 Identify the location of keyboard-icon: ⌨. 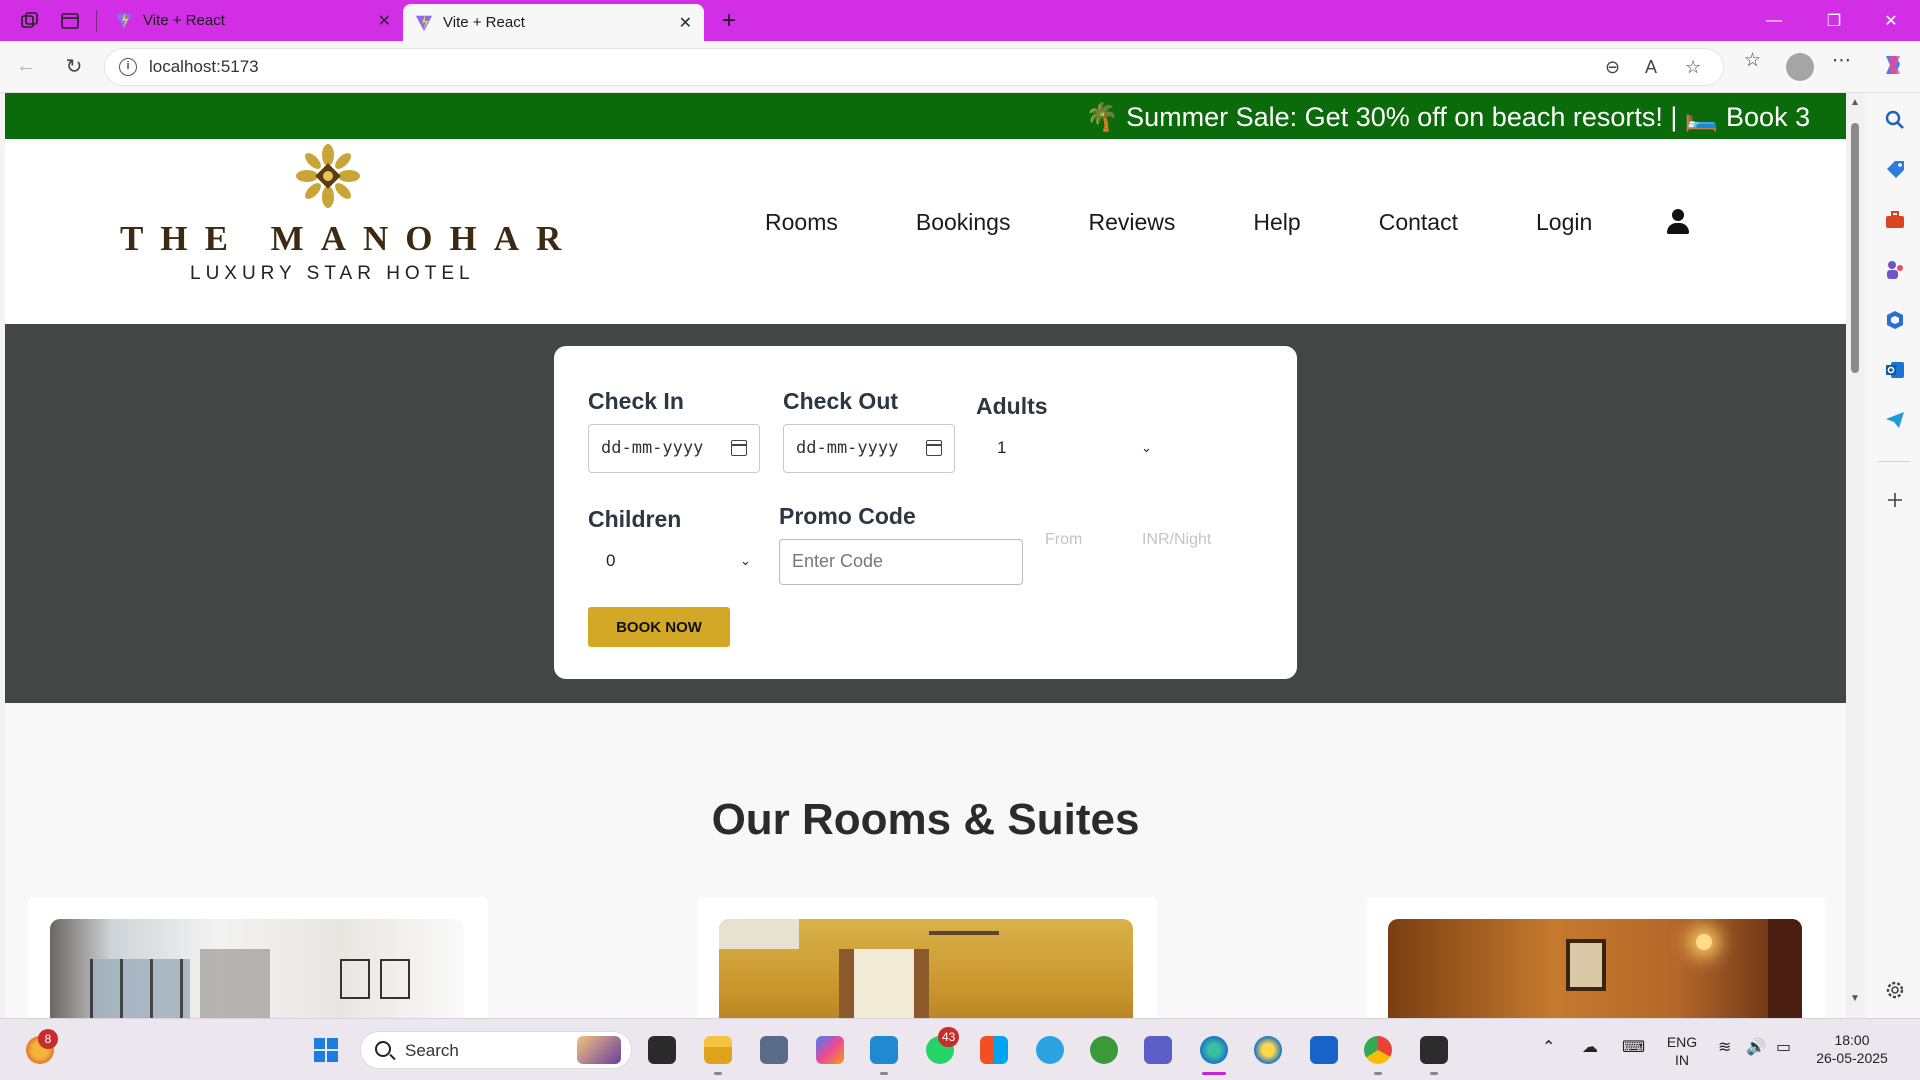
(1633, 1048).